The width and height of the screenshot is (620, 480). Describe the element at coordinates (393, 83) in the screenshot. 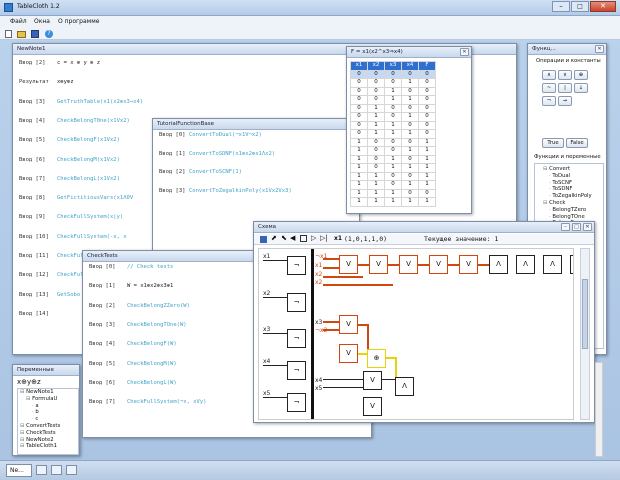

I see `truth-table-row: 00010` at that location.